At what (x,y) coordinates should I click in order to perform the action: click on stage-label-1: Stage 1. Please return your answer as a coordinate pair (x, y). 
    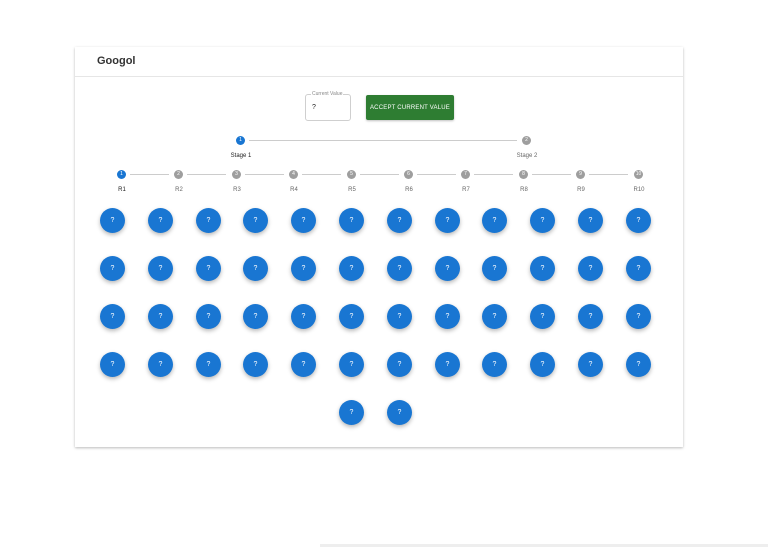
    Looking at the image, I should click on (241, 156).